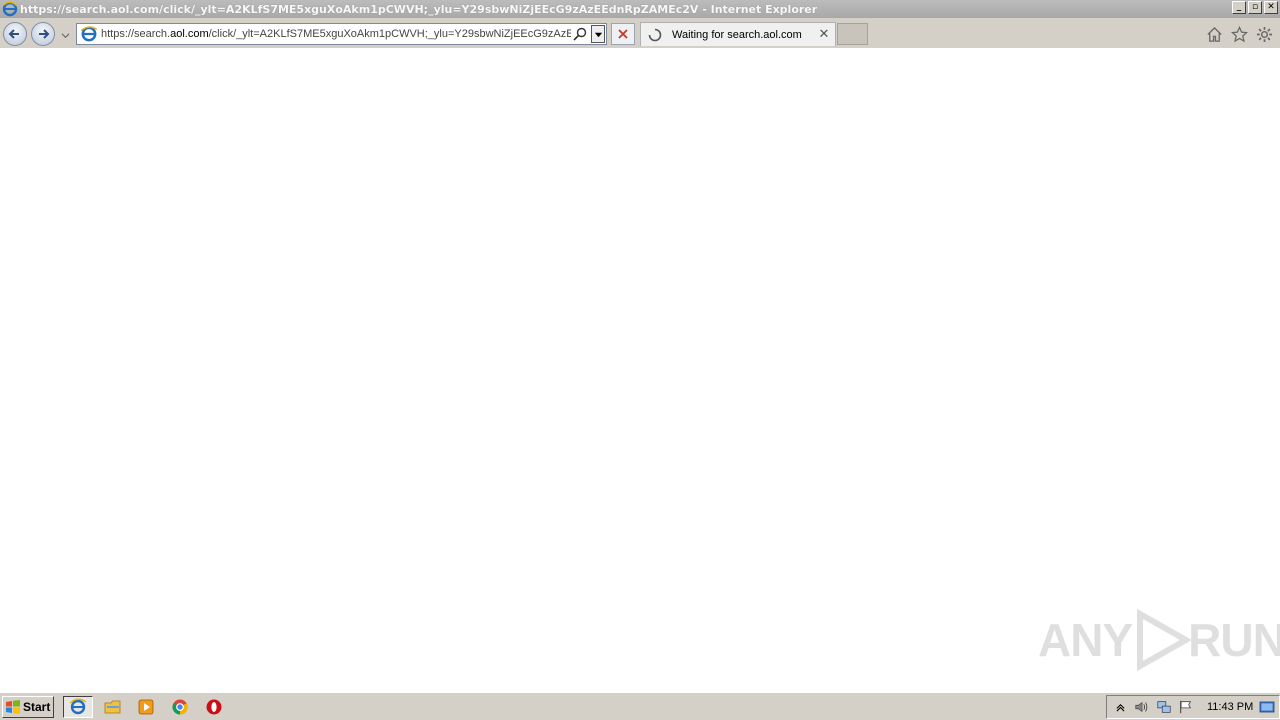 This screenshot has height=720, width=1280. What do you see at coordinates (1239, 7) in the screenshot?
I see `minimize-button: _` at bounding box center [1239, 7].